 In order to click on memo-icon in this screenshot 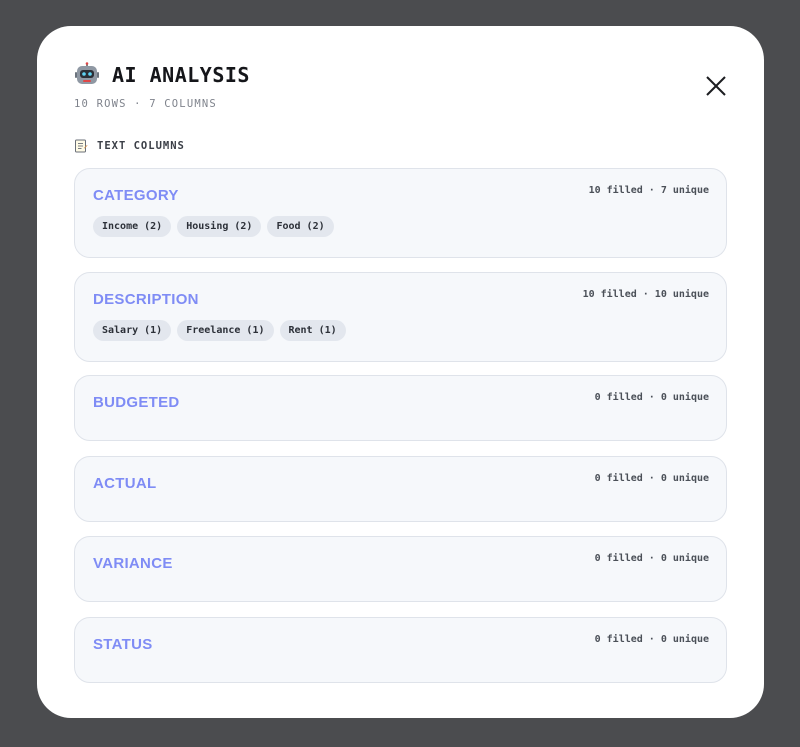, I will do `click(81, 146)`.